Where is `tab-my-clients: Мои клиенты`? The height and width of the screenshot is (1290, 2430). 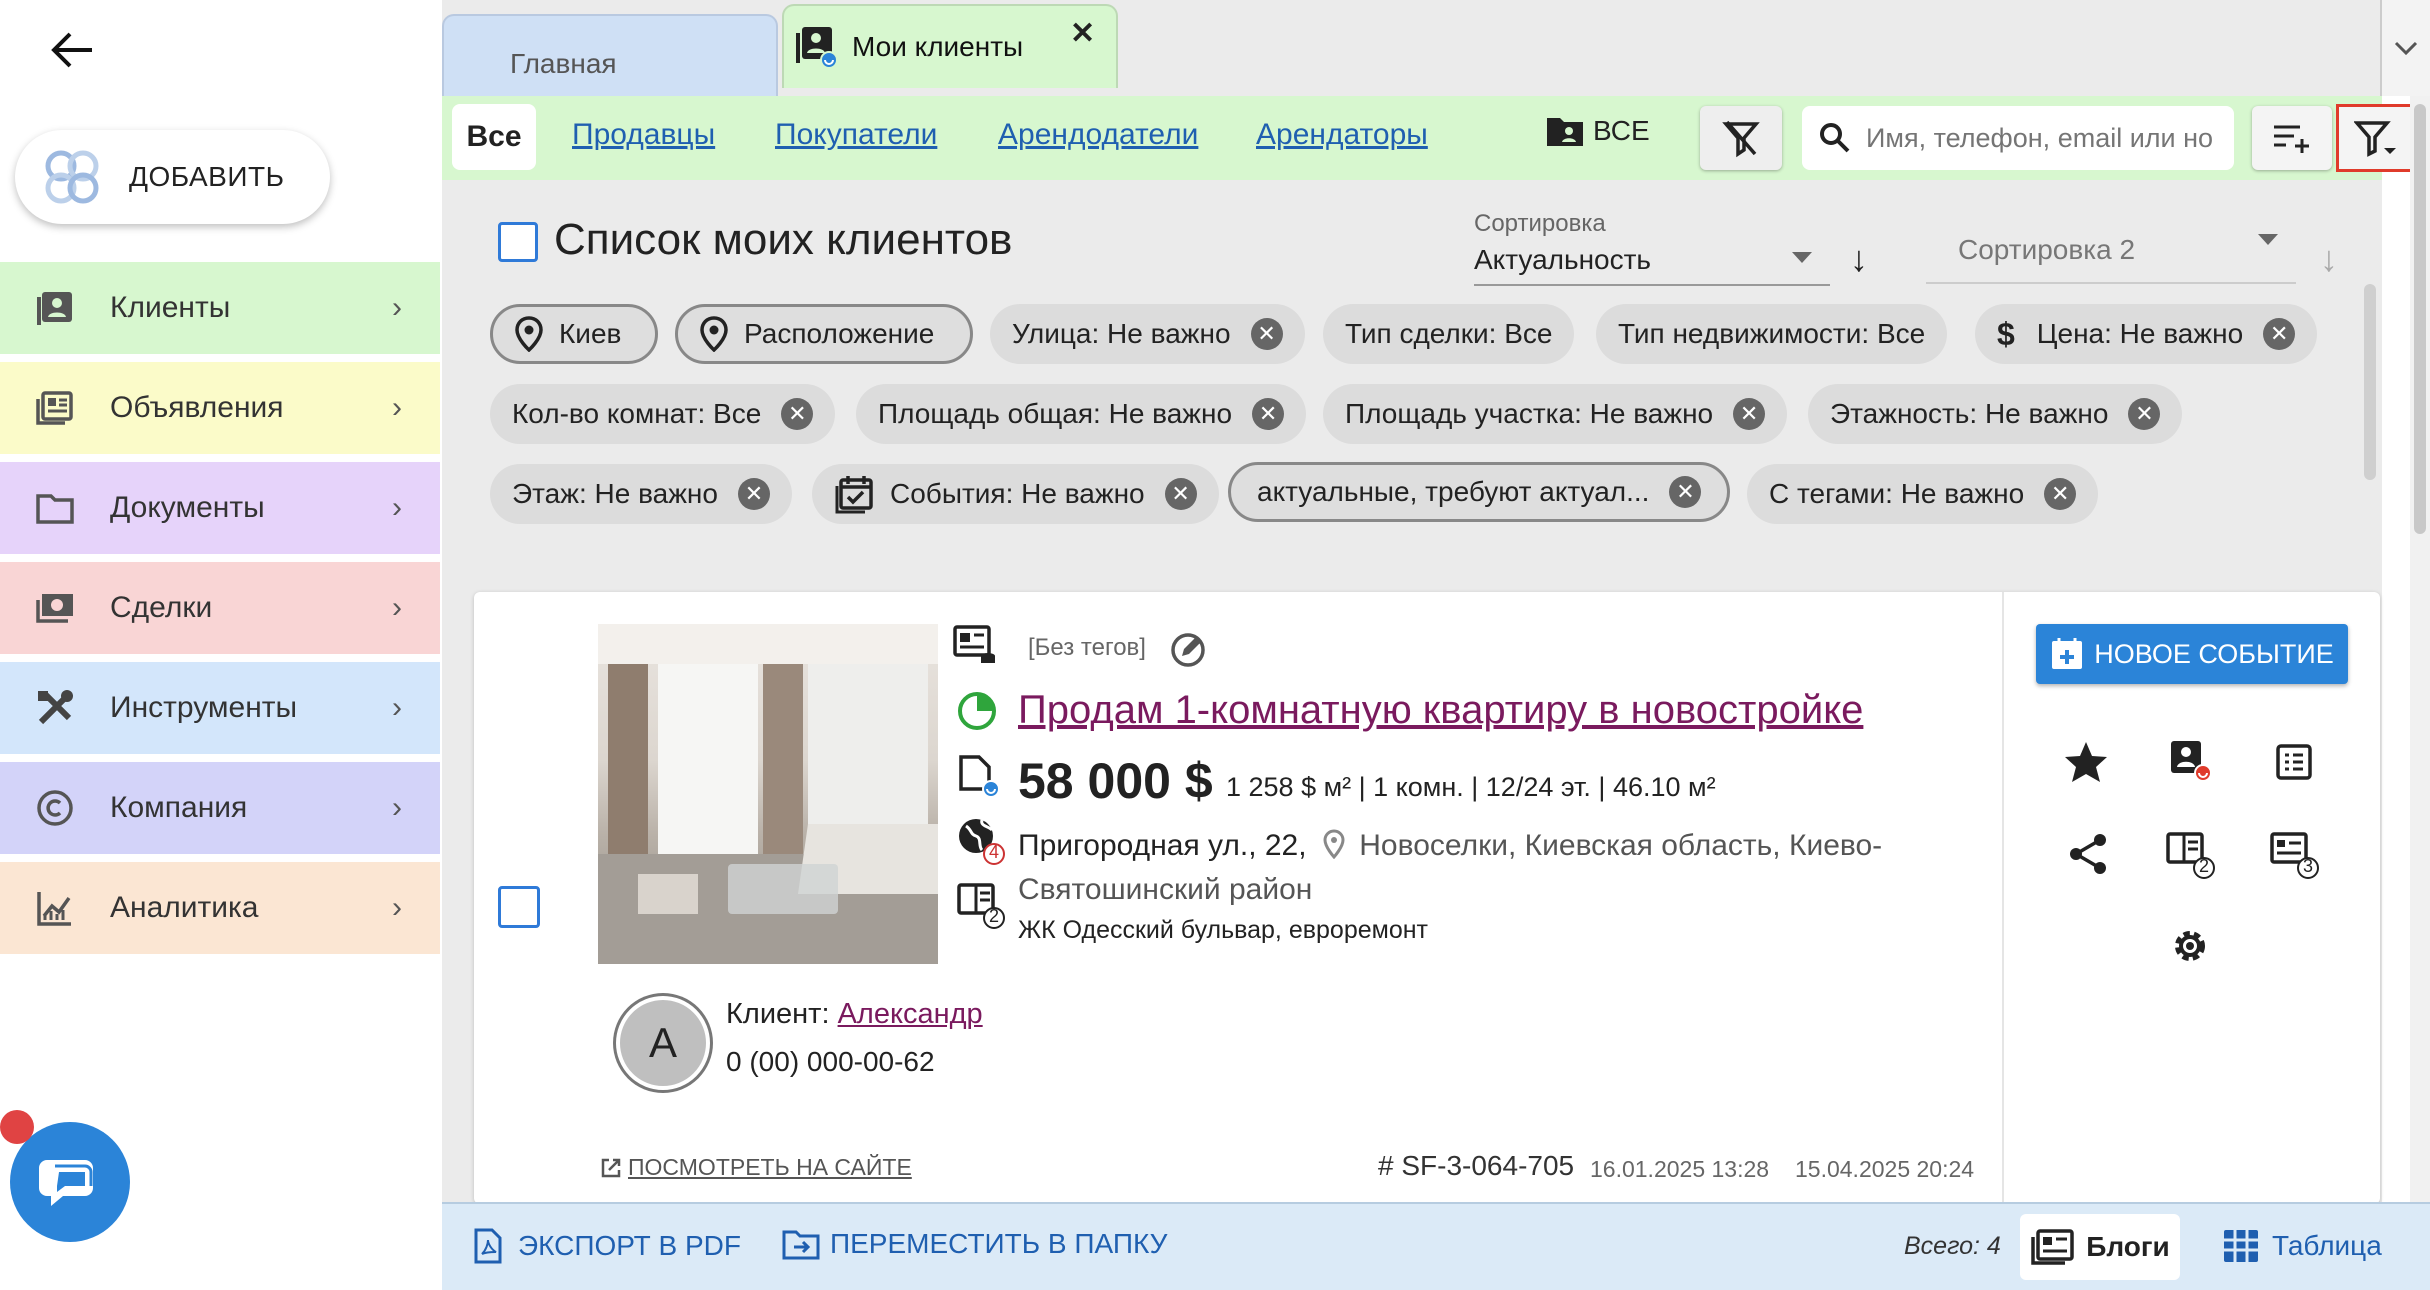 tab-my-clients: Мои клиенты is located at coordinates (950, 46).